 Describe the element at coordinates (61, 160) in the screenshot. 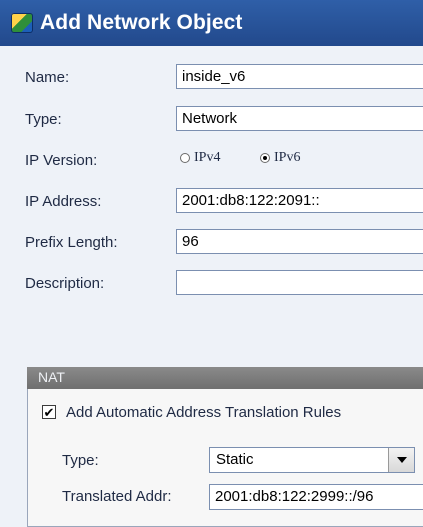

I see `ip-version-label: IP Version:` at that location.